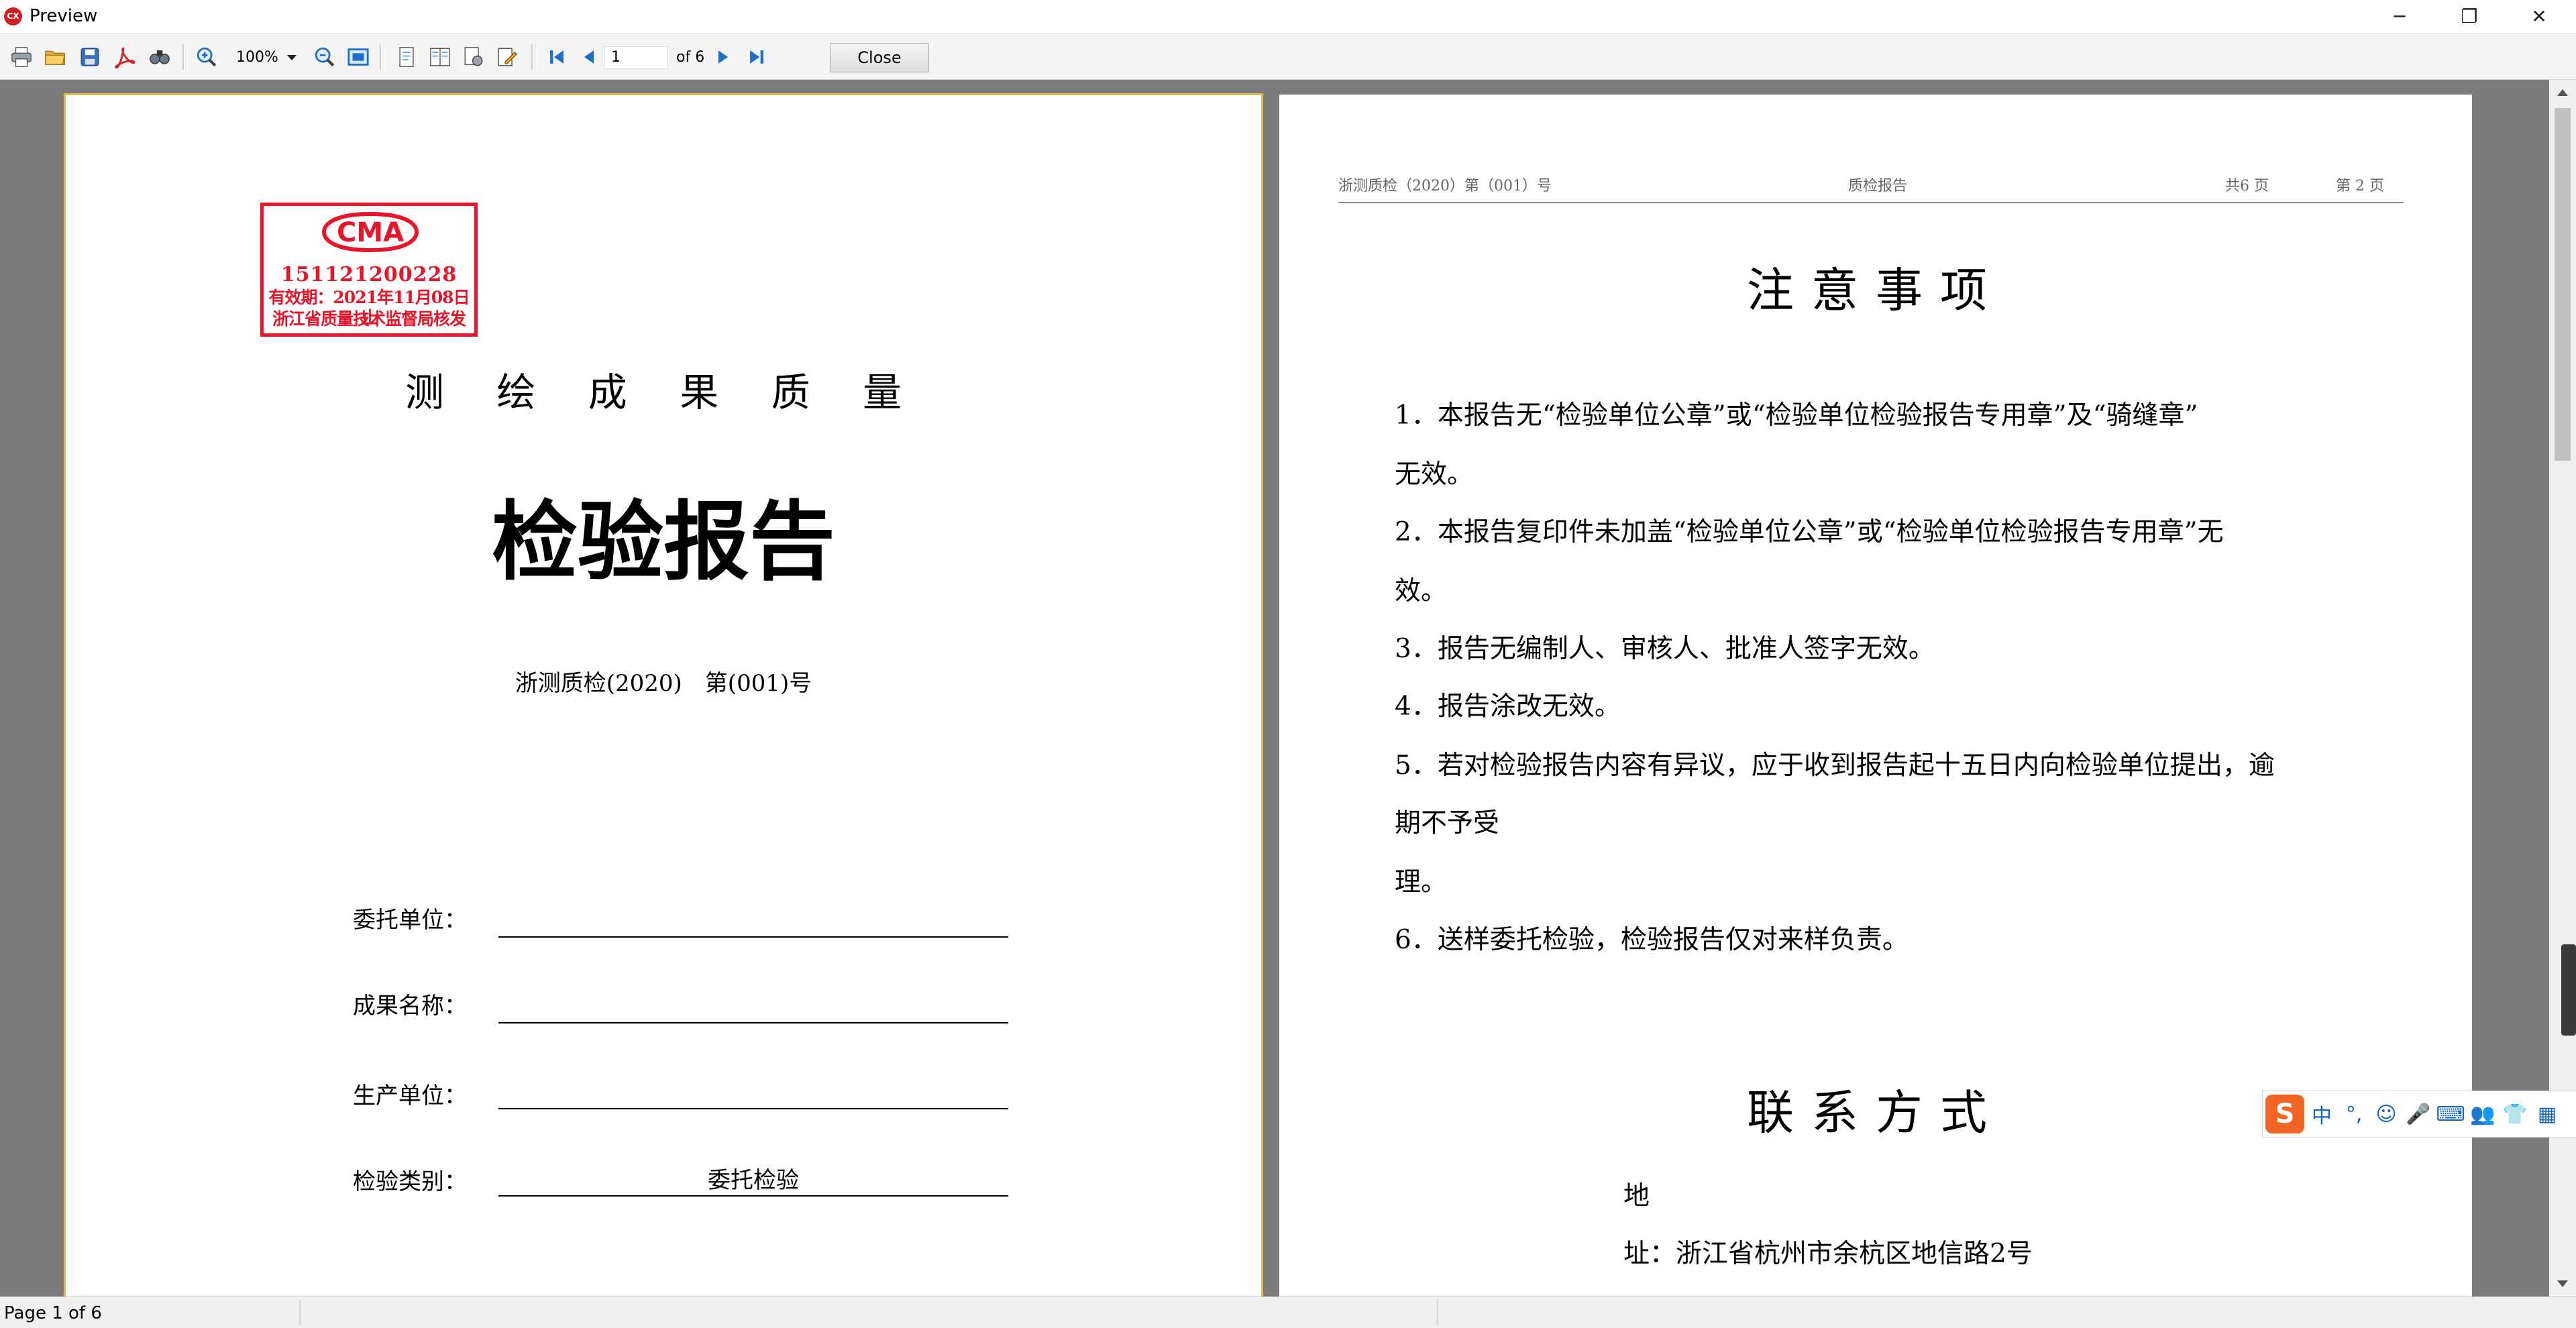 This screenshot has width=2576, height=1328. Describe the element at coordinates (2284, 1114) in the screenshot. I see `ime-logo-icon: S` at that location.